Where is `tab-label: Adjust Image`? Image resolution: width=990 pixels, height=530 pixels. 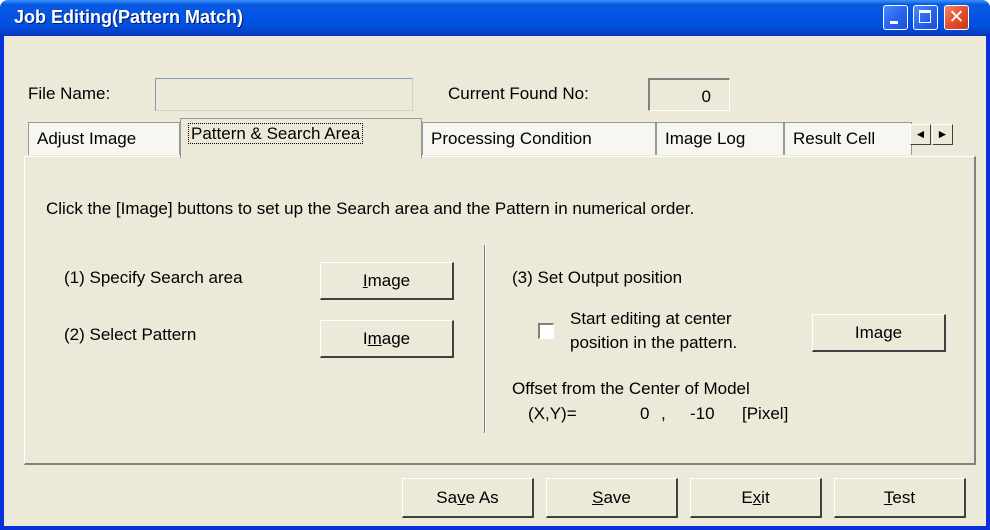
tab-label: Adjust Image is located at coordinates (87, 138).